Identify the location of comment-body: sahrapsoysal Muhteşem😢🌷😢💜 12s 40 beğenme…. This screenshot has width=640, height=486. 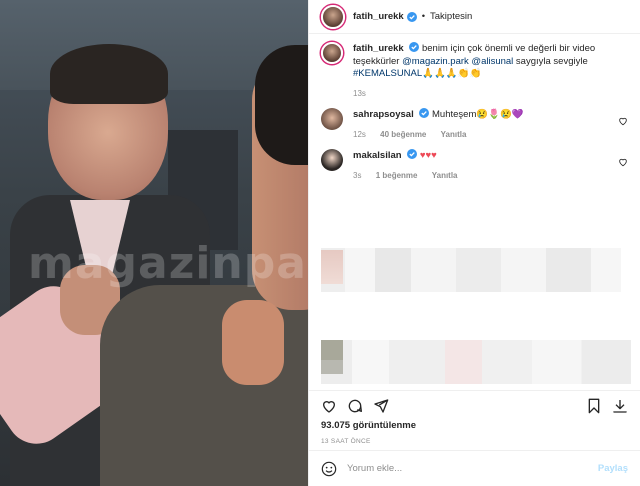
(478, 124).